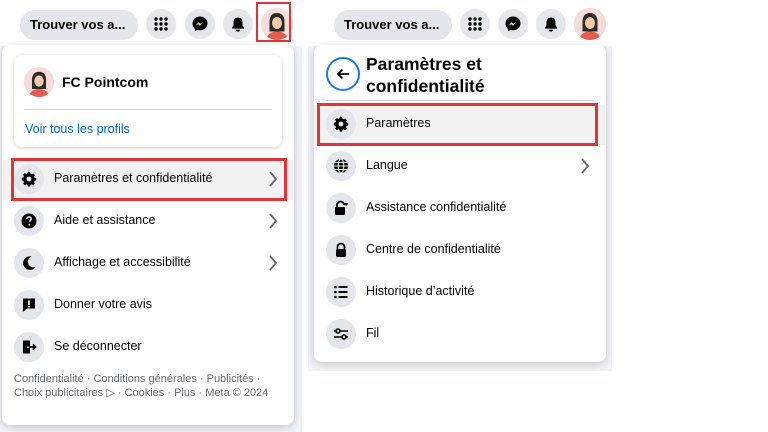  I want to click on submenu-item-activity-log: Historique d’activité, so click(460, 293).